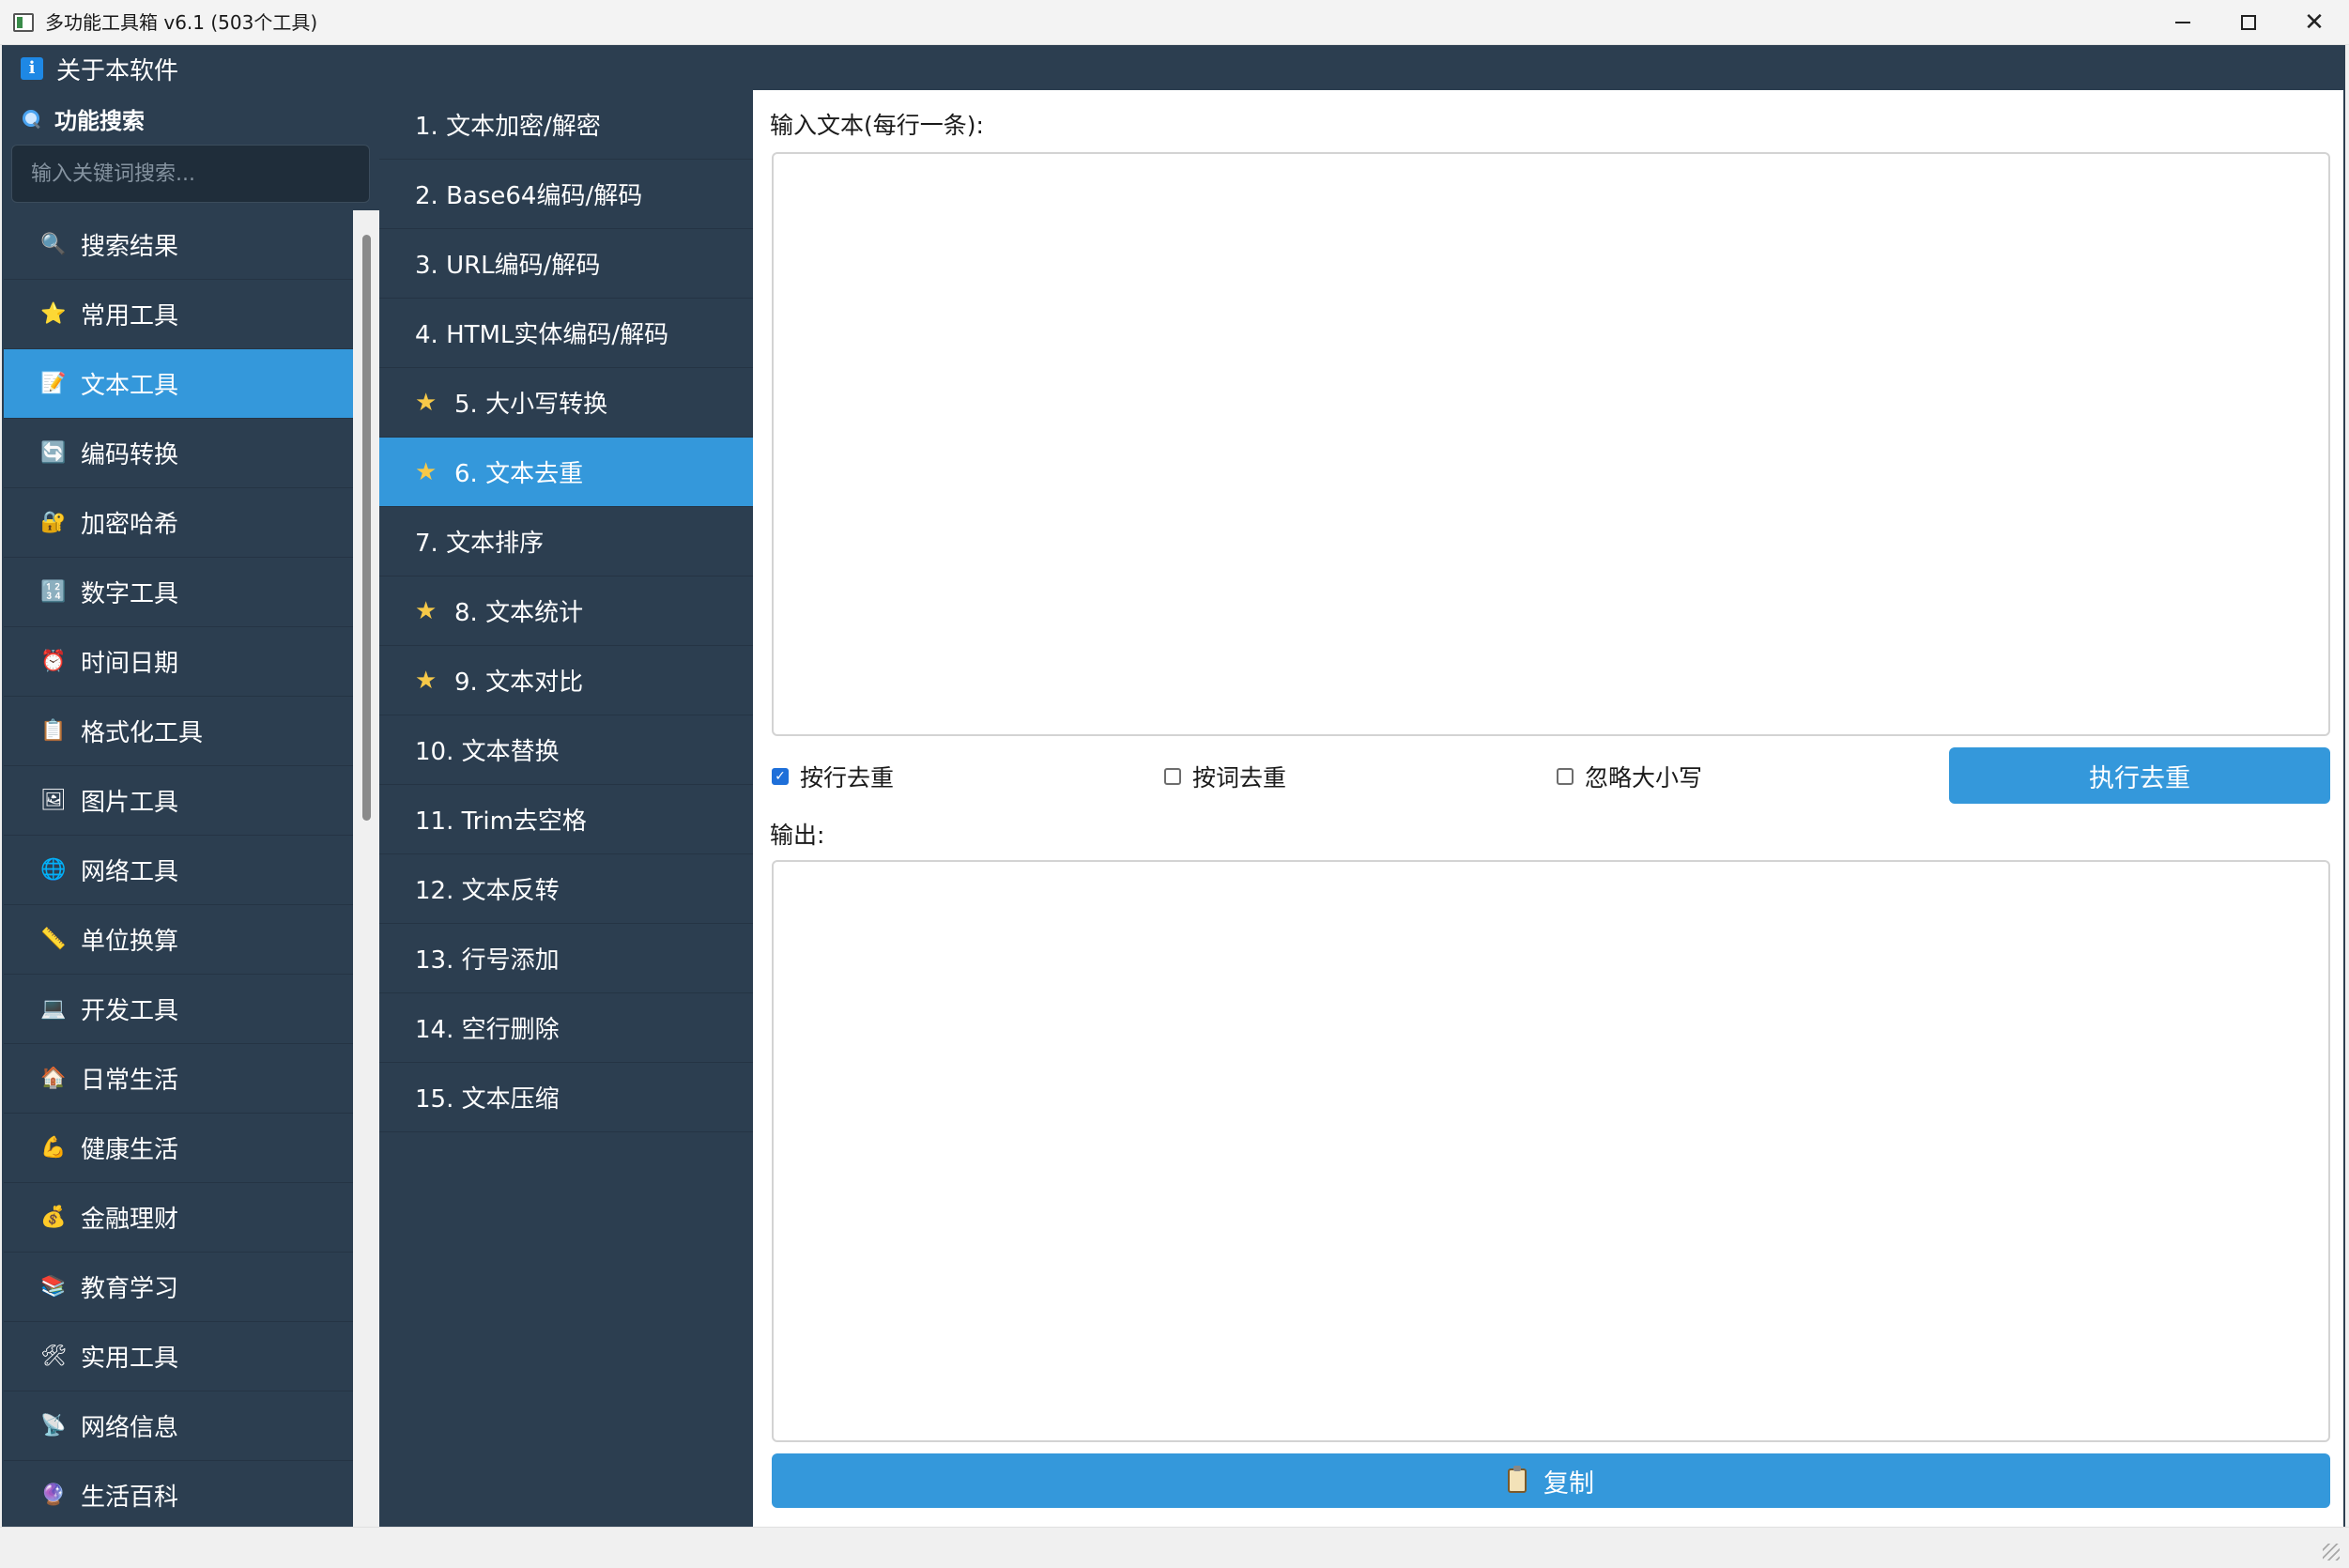 The image size is (2349, 1568). What do you see at coordinates (179, 1149) in the screenshot?
I see `category-item: 💪 健康生活` at bounding box center [179, 1149].